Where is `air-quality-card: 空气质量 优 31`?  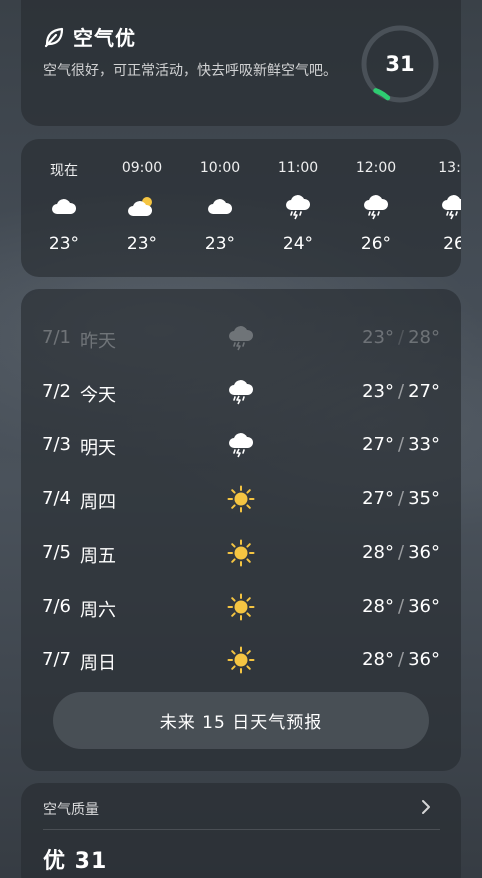
air-quality-card: 空气质量 优 31 is located at coordinates (241, 830).